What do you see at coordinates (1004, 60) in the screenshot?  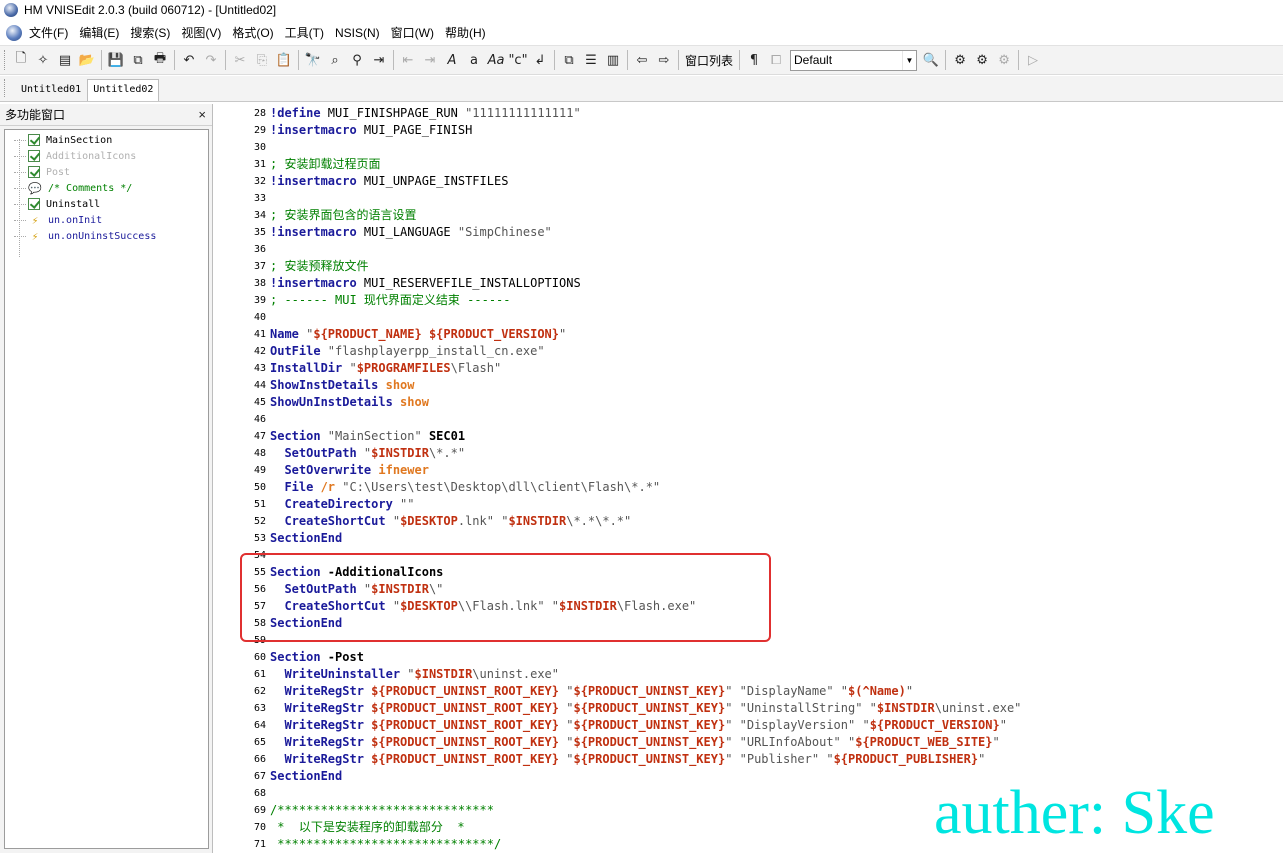 I see `test-installer-icon: ⚙` at bounding box center [1004, 60].